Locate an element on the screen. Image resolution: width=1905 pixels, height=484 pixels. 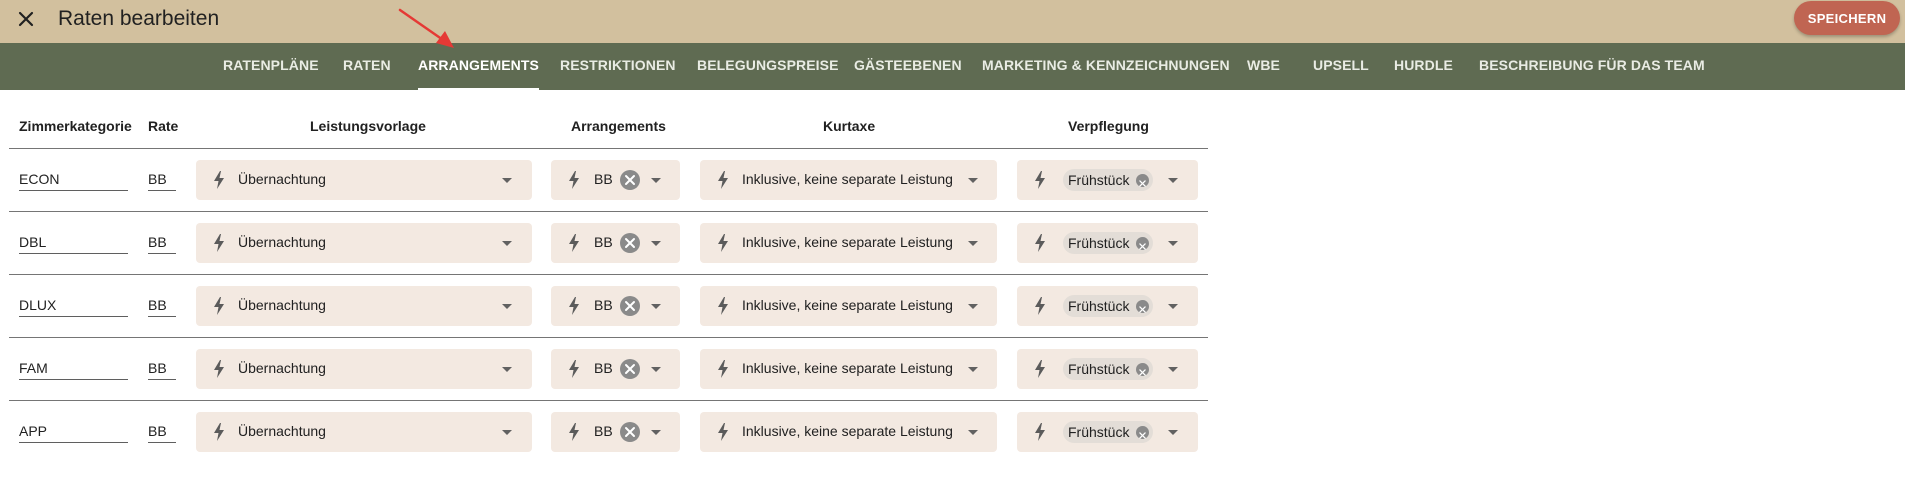
tab-gaesteebenen: GÄSTEEBENEN is located at coordinates (908, 66).